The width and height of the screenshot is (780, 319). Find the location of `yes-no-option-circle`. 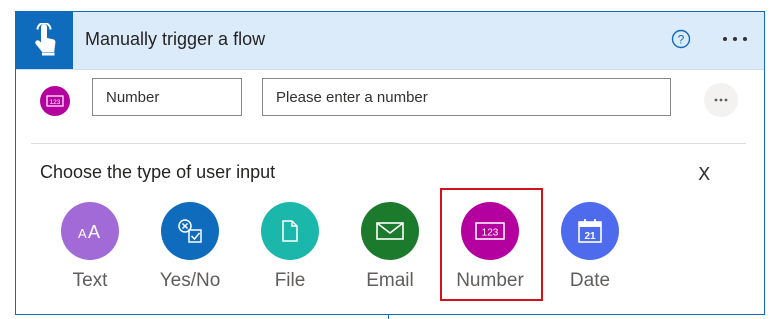

yes-no-option-circle is located at coordinates (190, 231).